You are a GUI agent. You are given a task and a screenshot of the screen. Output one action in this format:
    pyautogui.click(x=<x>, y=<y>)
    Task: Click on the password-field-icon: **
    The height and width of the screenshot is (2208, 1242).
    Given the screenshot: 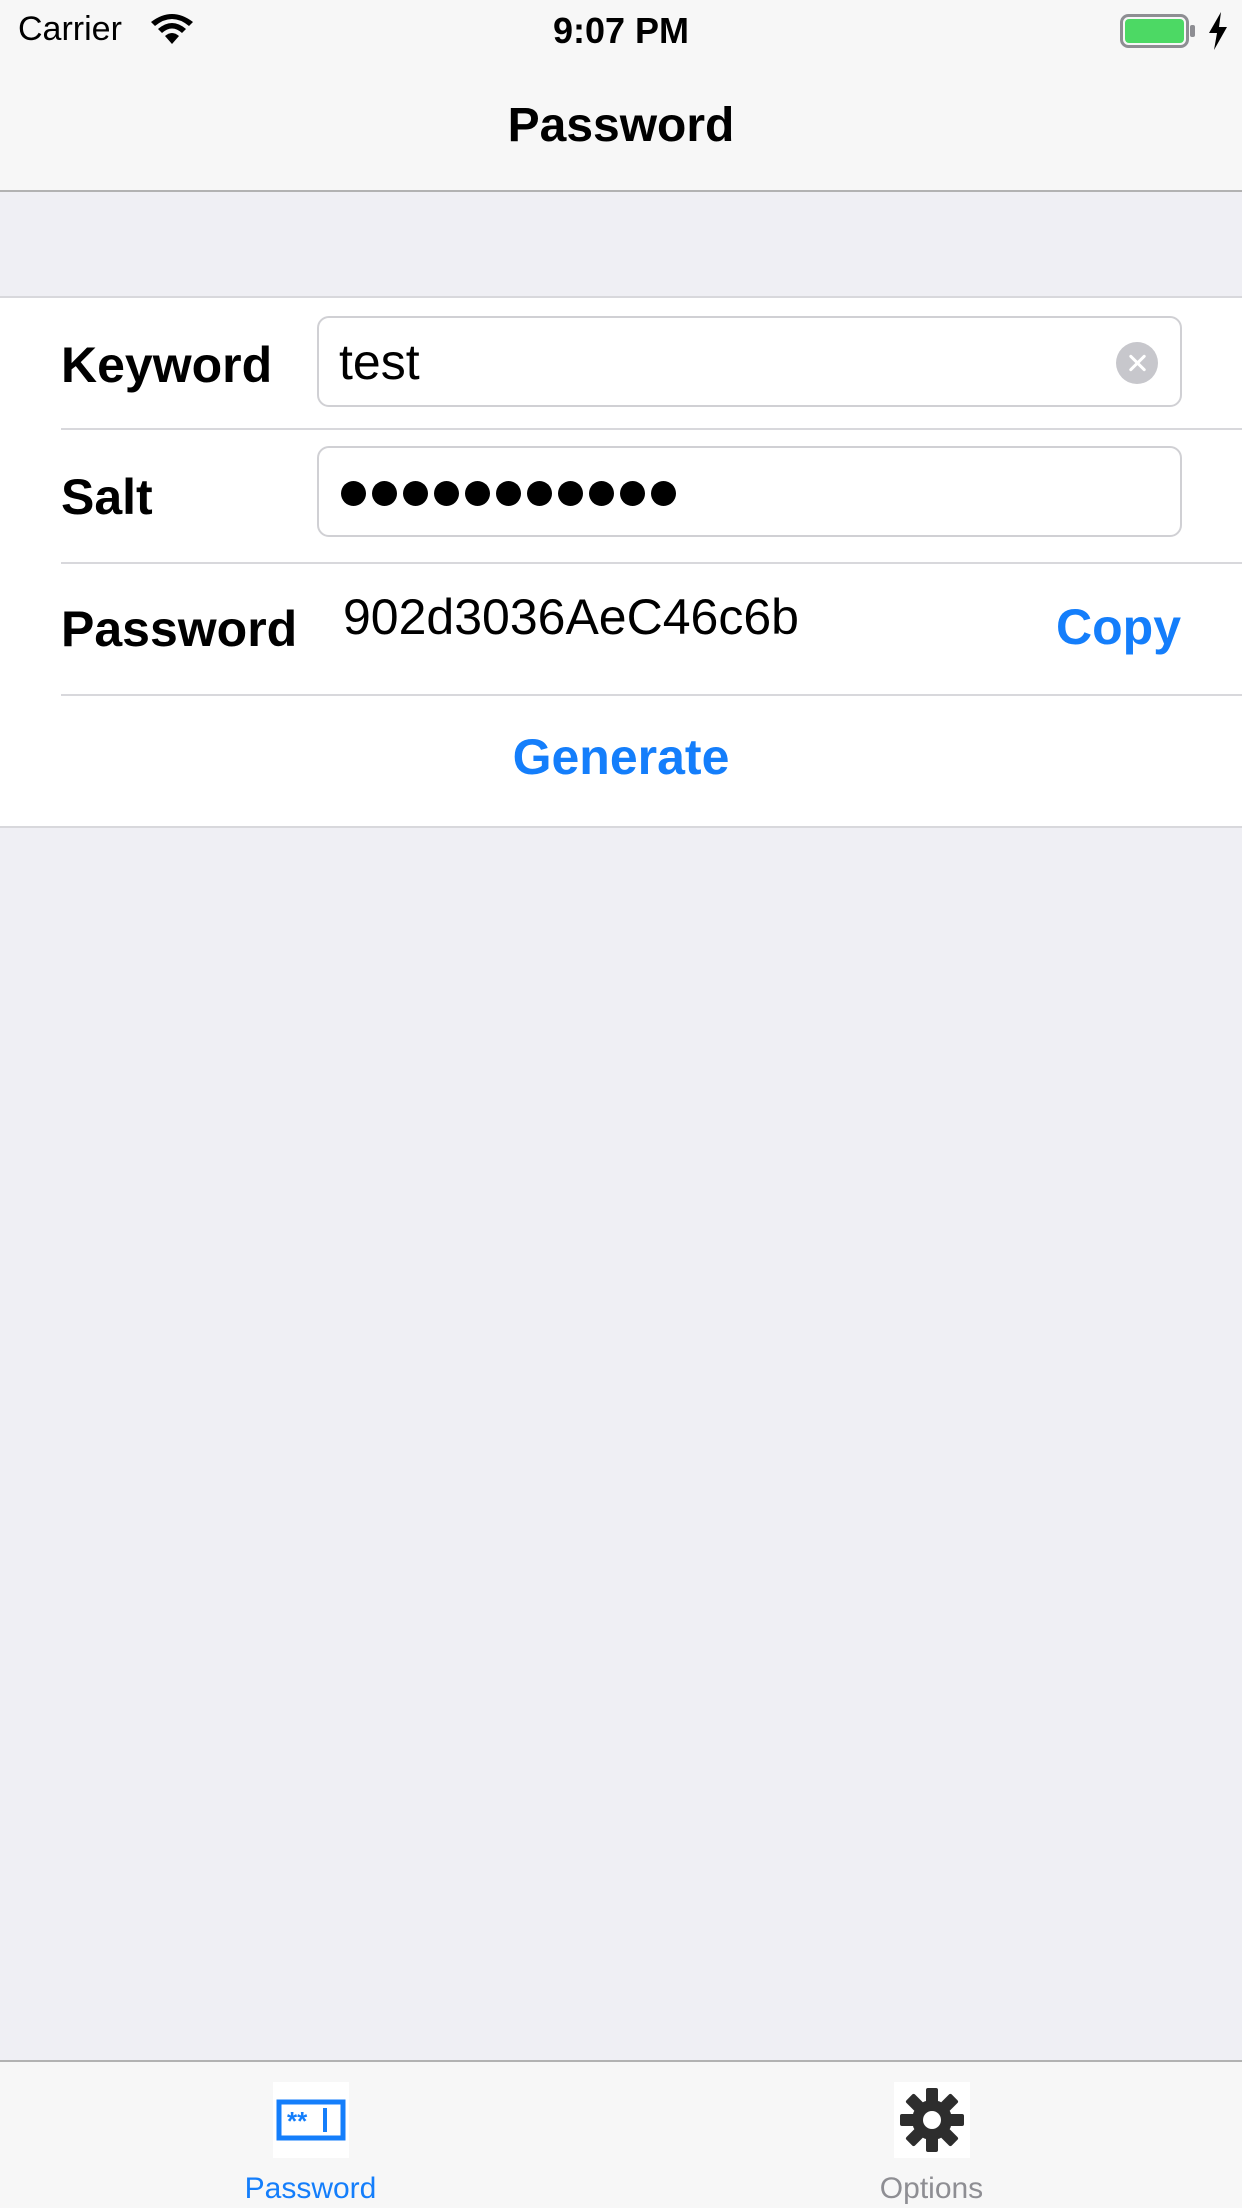 What is the action you would take?
    pyautogui.click(x=310, y=2120)
    